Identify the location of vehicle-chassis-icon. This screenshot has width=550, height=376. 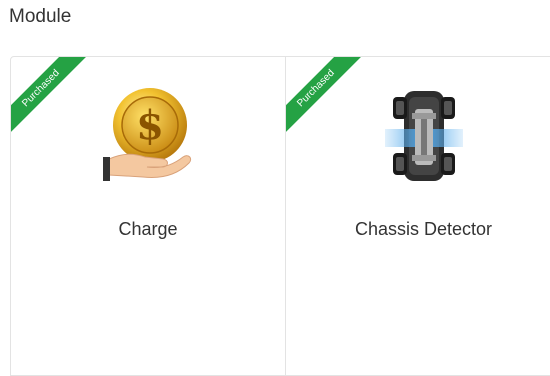
(424, 137).